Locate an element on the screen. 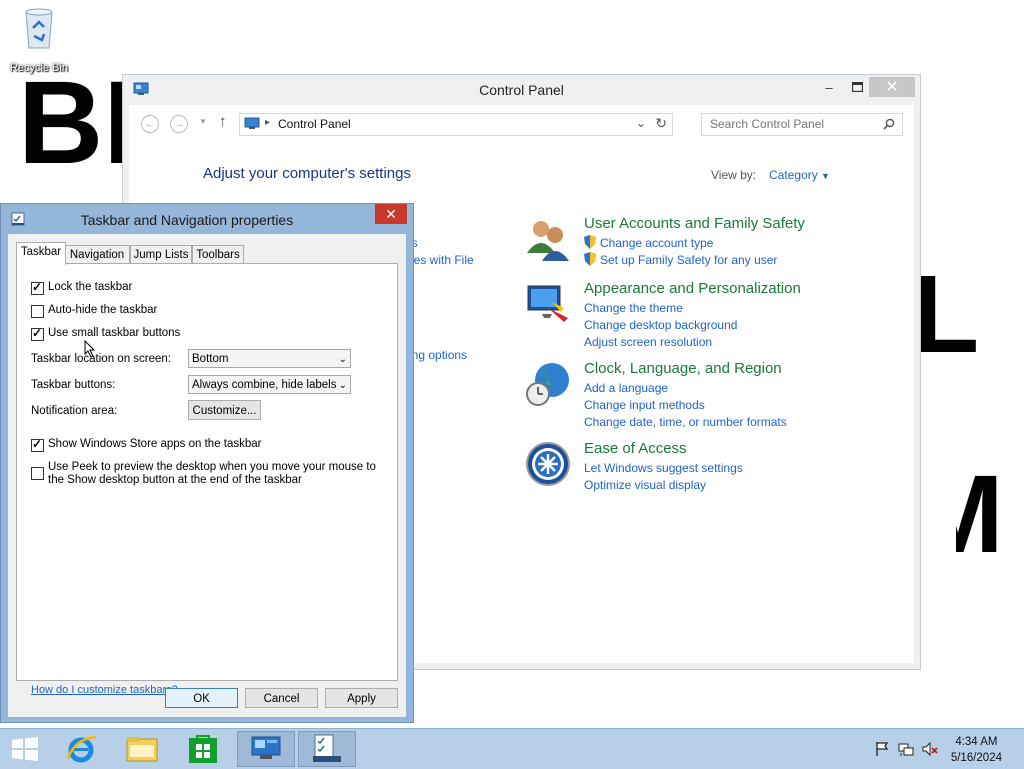 The image size is (1024, 769). category-link: Let Windows suggest settings is located at coordinates (663, 468).